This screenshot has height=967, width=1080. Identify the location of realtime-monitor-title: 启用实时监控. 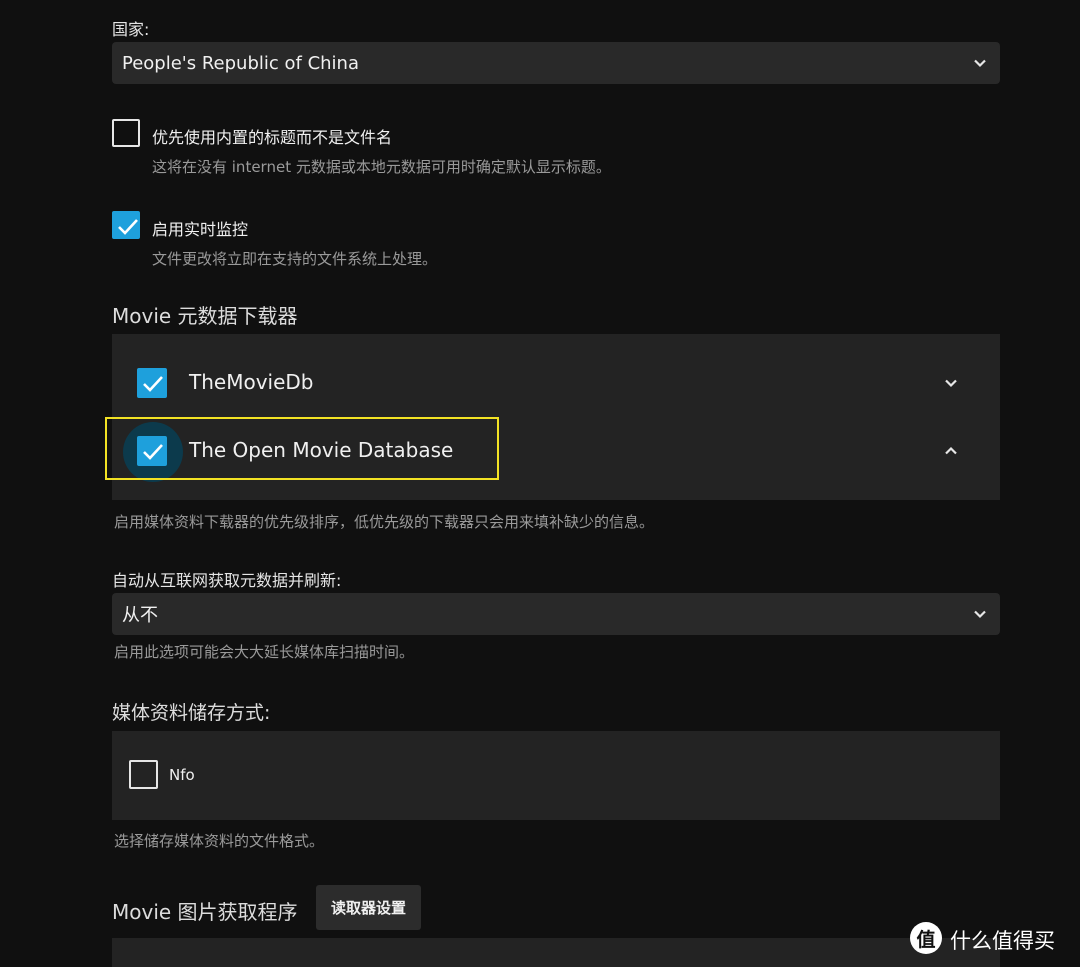
(200, 229).